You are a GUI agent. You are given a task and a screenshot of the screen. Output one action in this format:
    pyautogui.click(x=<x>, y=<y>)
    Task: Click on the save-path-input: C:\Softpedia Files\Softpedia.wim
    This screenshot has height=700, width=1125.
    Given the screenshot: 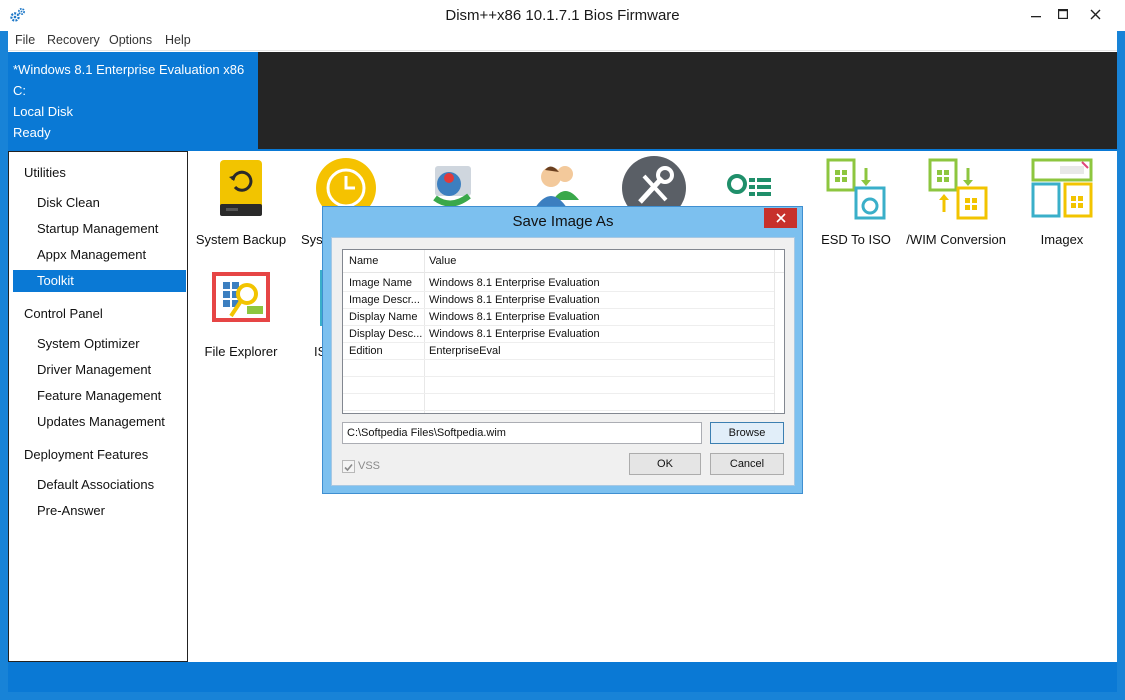 What is the action you would take?
    pyautogui.click(x=522, y=433)
    